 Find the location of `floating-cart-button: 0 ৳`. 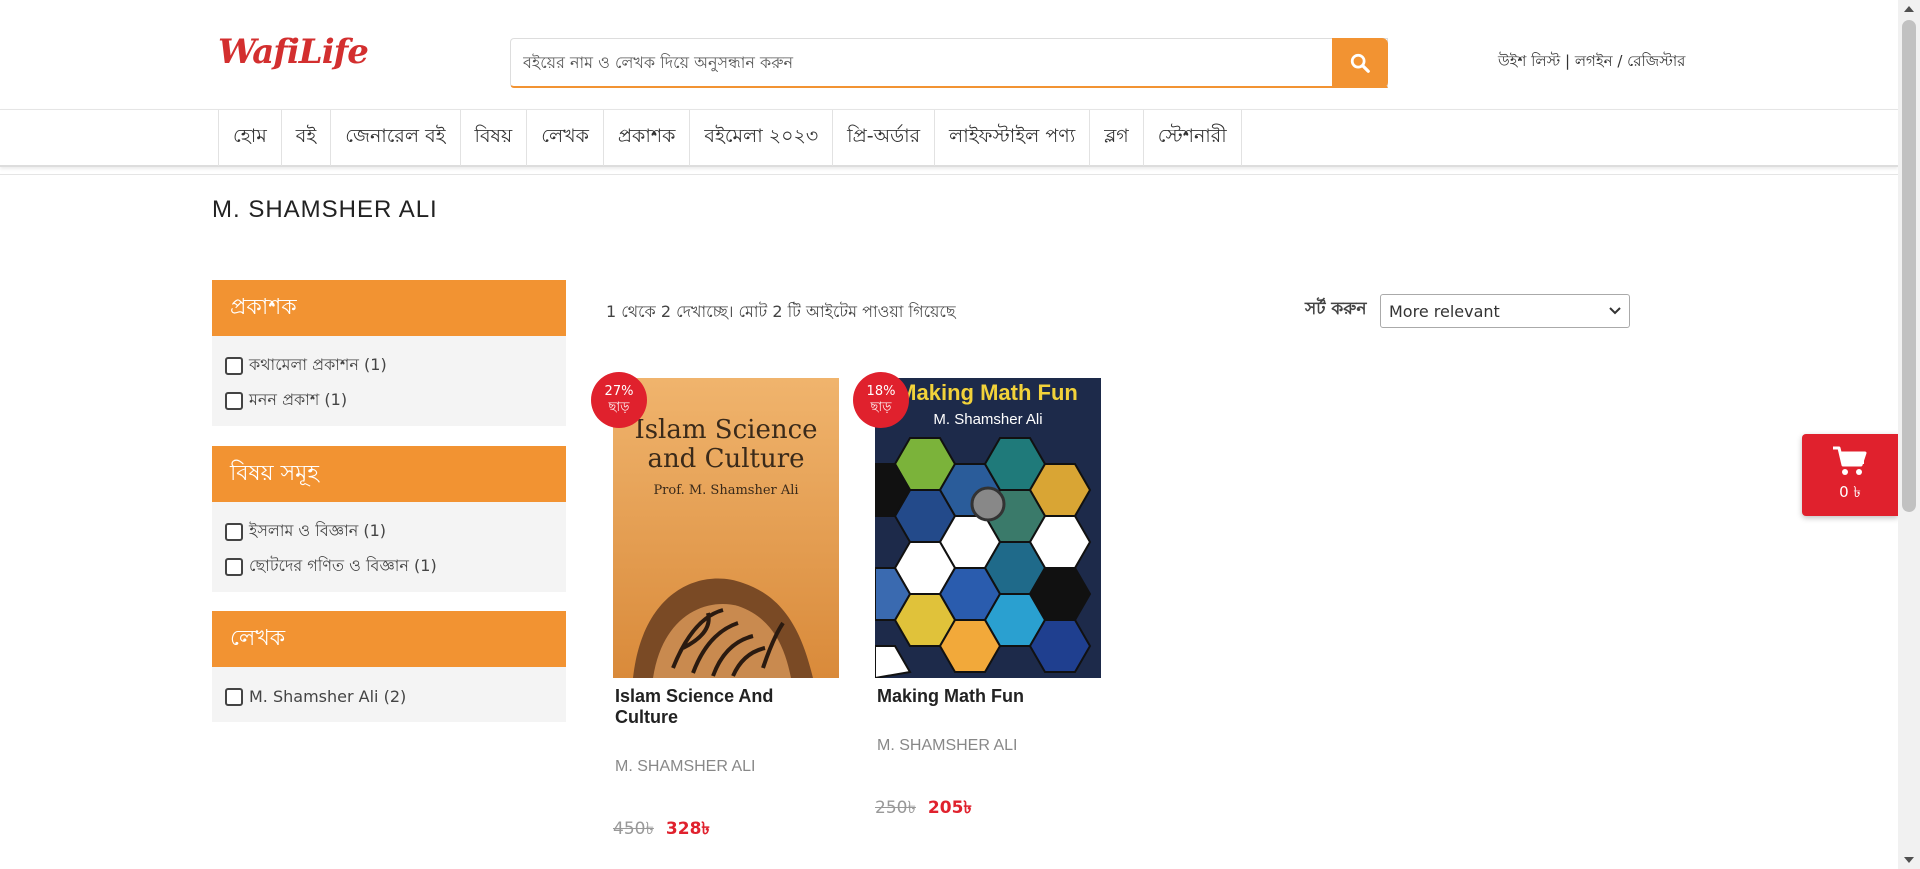

floating-cart-button: 0 ৳ is located at coordinates (1850, 475).